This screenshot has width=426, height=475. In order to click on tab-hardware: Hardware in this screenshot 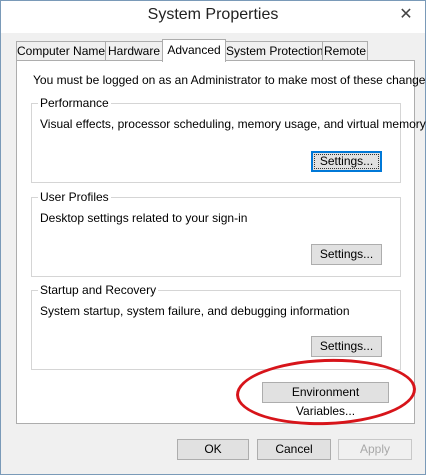, I will do `click(134, 50)`.